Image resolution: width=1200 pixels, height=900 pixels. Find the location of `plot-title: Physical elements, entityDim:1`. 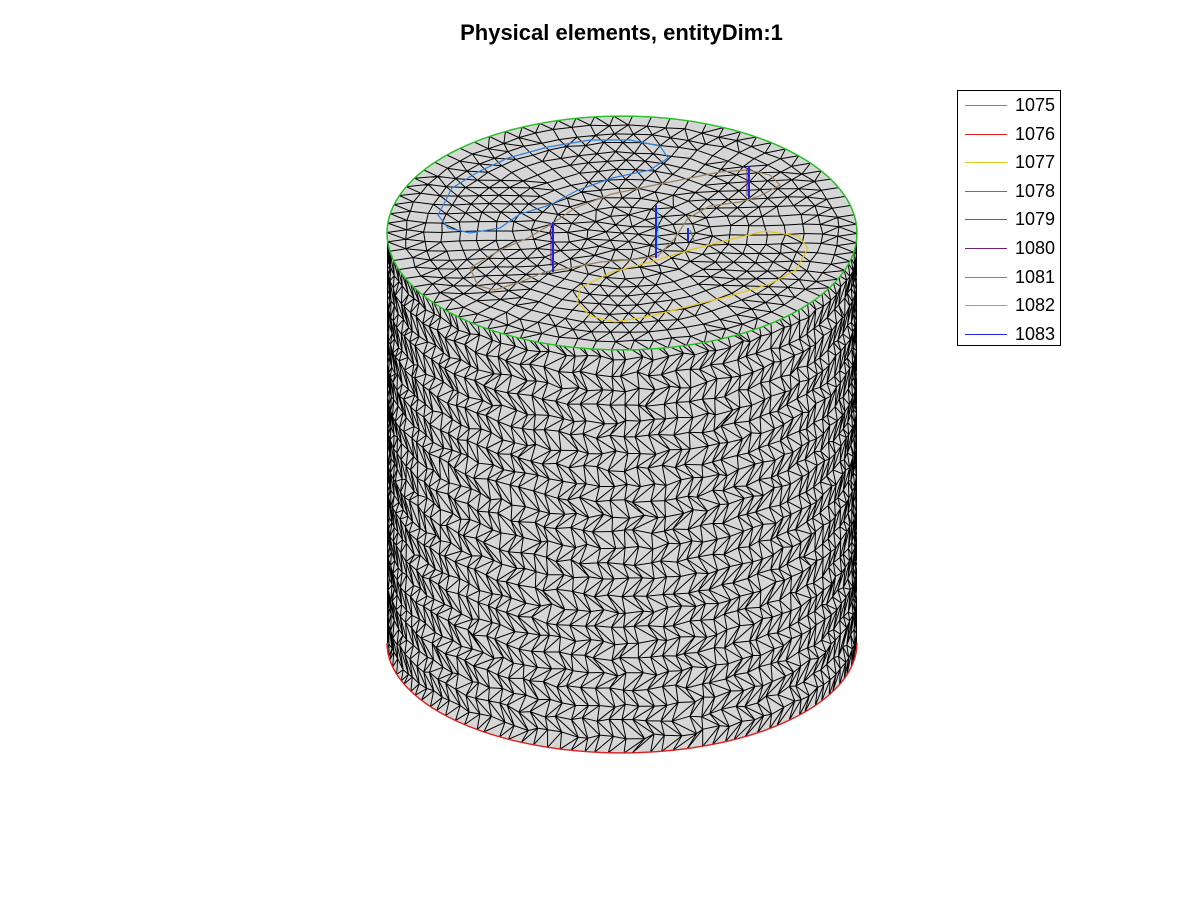

plot-title: Physical elements, entityDim:1 is located at coordinates (621, 32).